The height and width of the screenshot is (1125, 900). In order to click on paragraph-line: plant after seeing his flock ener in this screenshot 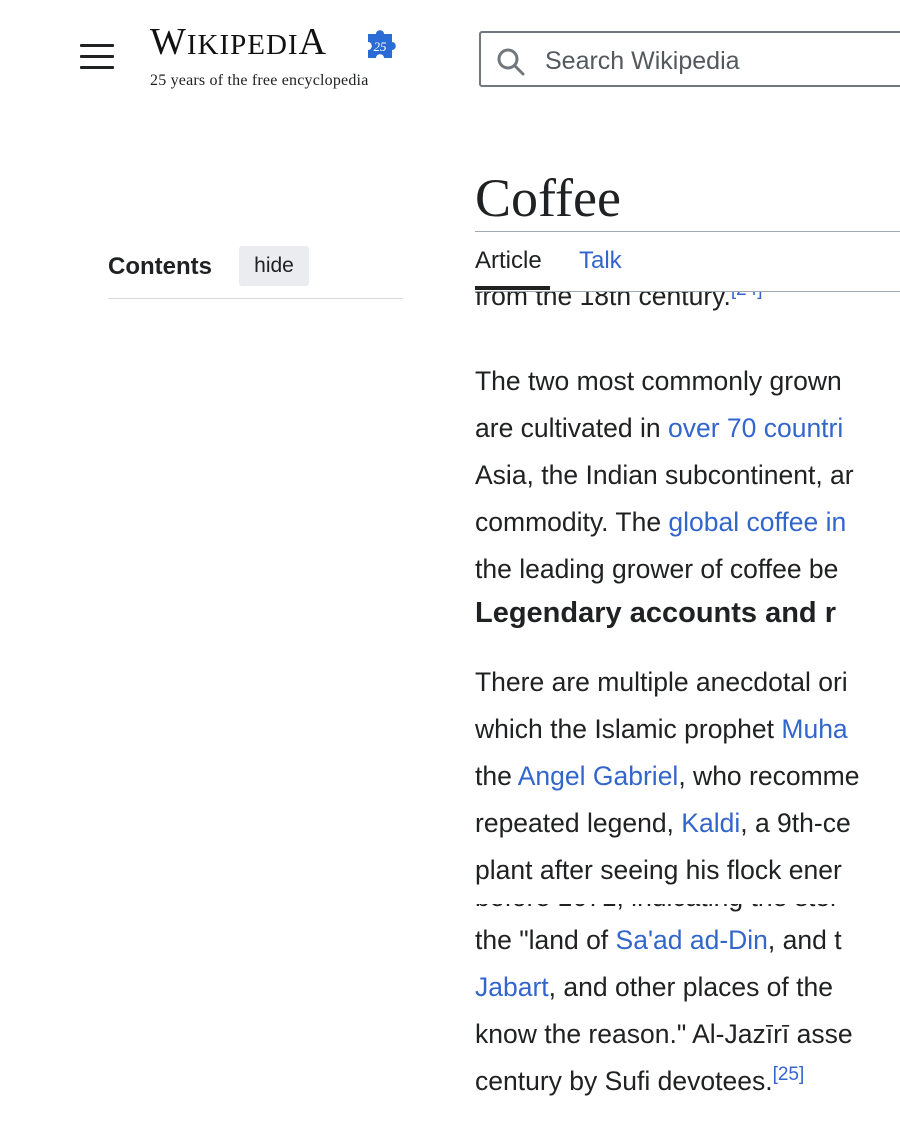, I will do `click(658, 870)`.